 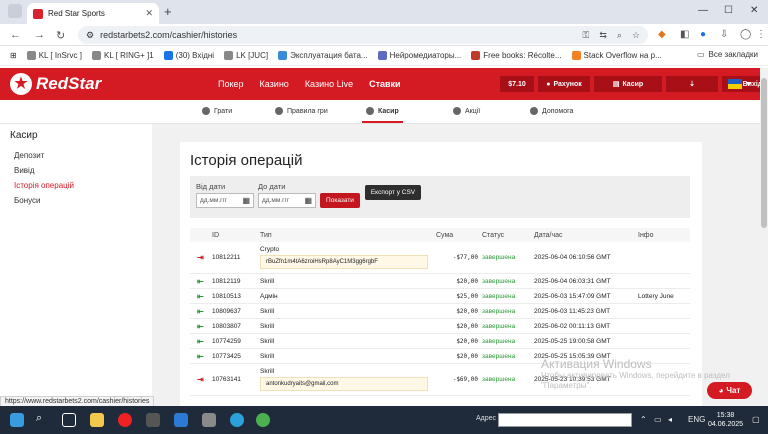 I want to click on scrollbar-thumb, so click(x=764, y=153).